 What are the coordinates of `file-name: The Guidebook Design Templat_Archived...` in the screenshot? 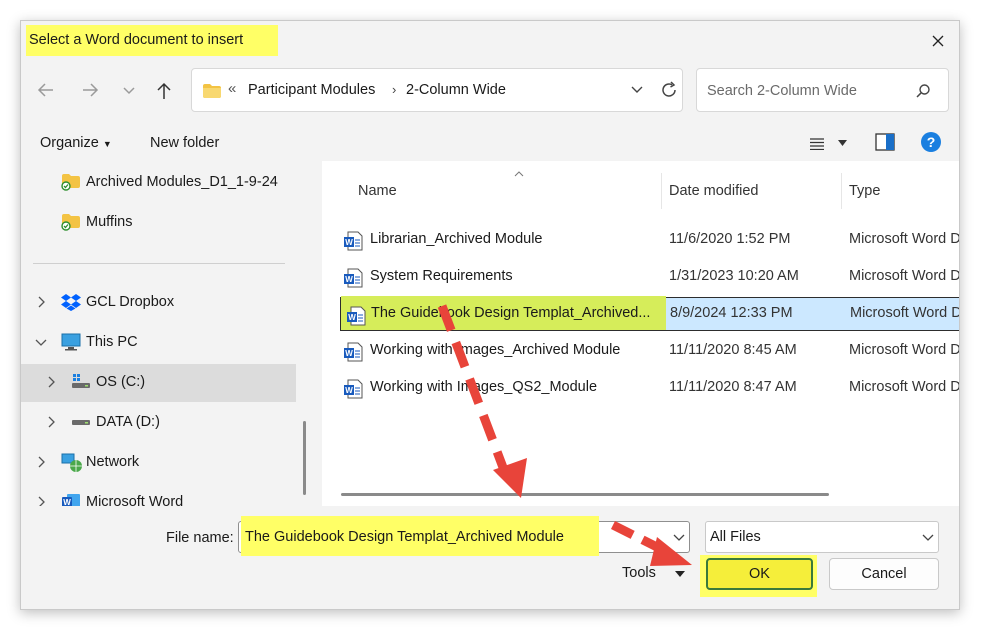 It's located at (511, 313).